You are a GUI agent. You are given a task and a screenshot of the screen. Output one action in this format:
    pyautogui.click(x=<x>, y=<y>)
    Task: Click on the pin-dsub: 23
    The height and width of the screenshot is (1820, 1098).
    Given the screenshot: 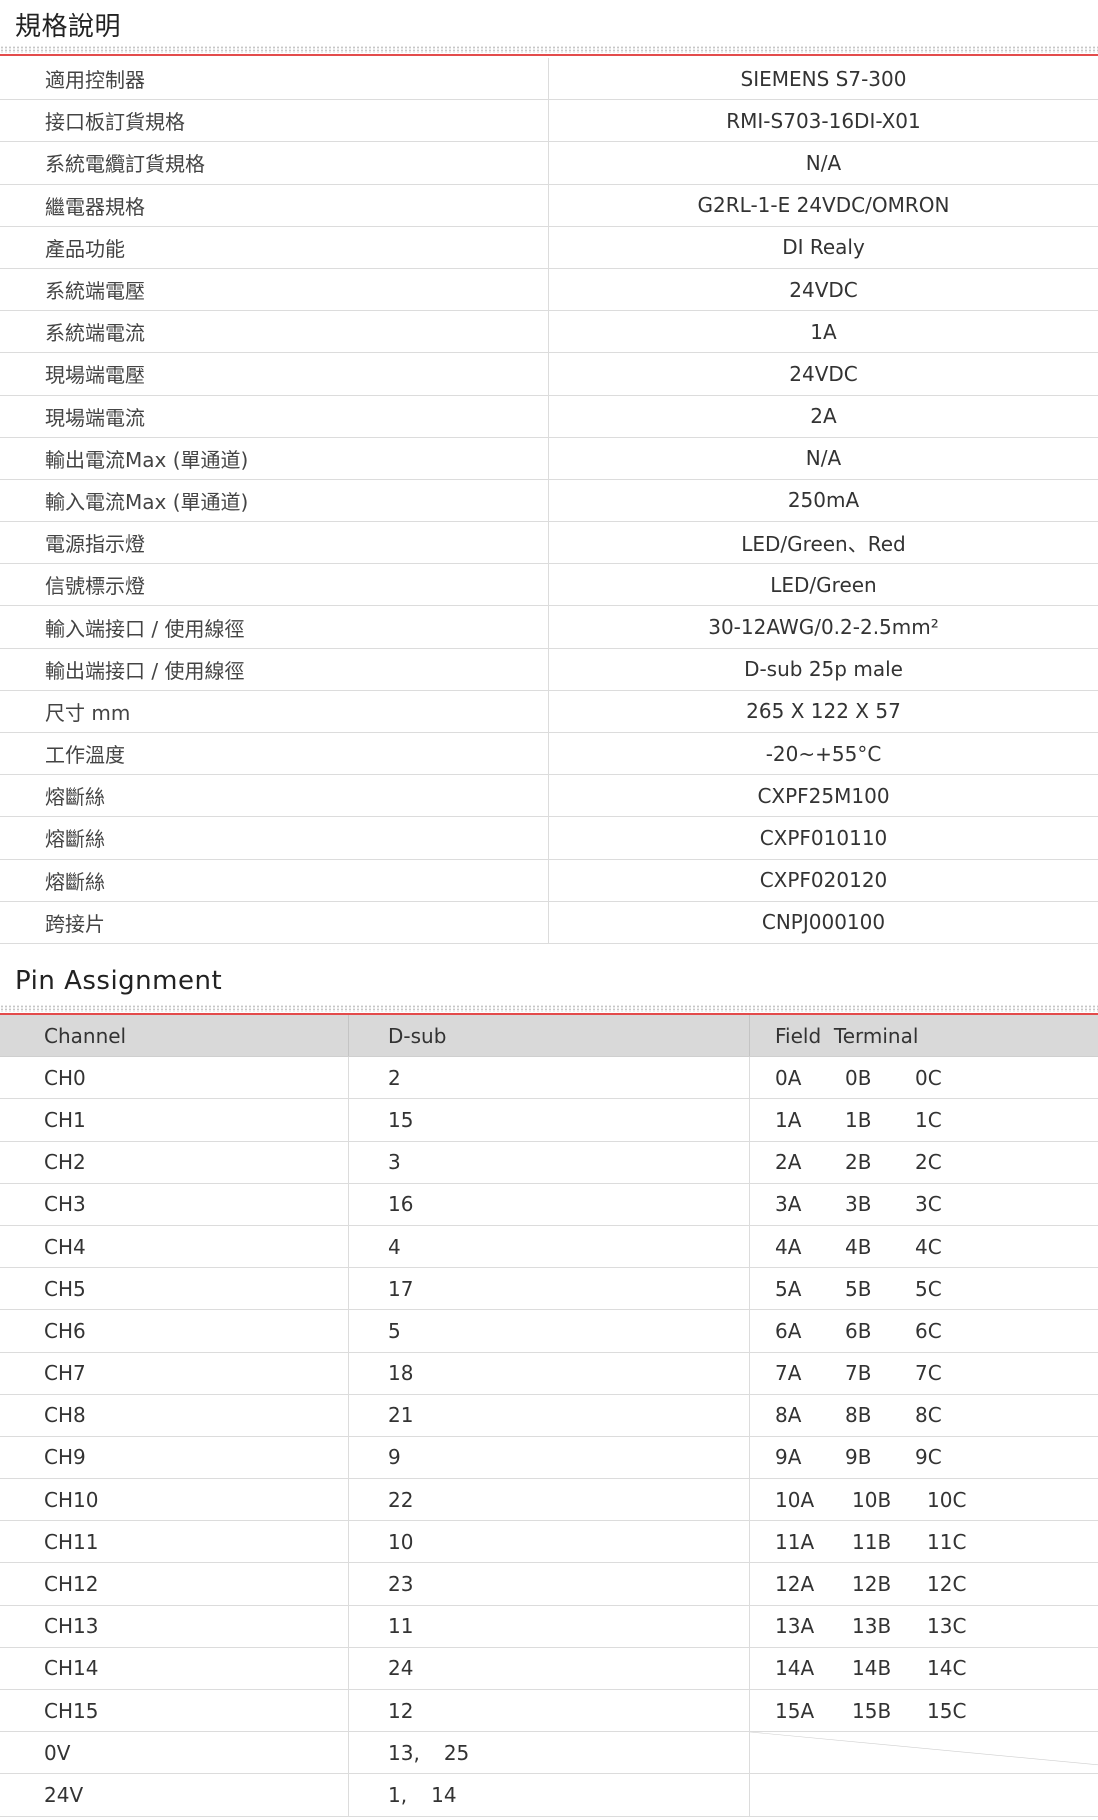 What is the action you would take?
    pyautogui.click(x=549, y=1584)
    